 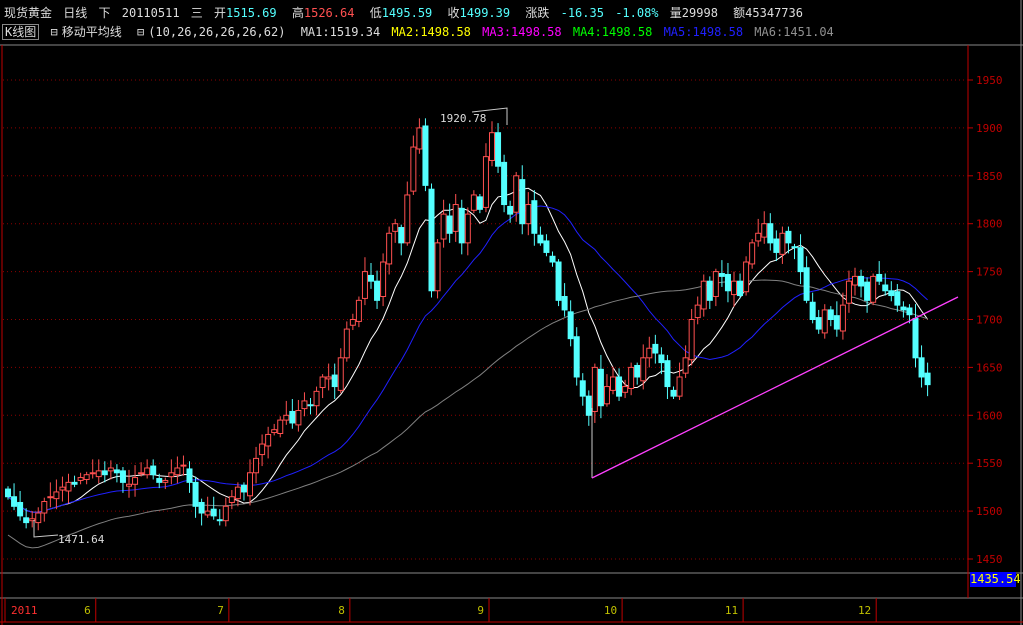 What do you see at coordinates (989, 511) in the screenshot?
I see `y-tick-label: 1500` at bounding box center [989, 511].